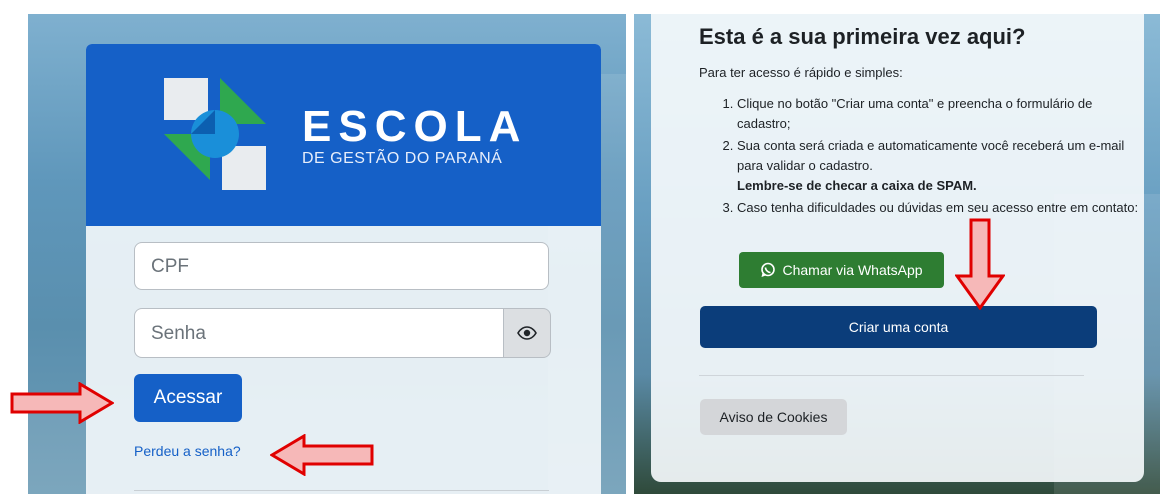 The image size is (1160, 494). Describe the element at coordinates (801, 72) in the screenshot. I see `signup-intro: Para ter acesso é rápido e simples:` at that location.